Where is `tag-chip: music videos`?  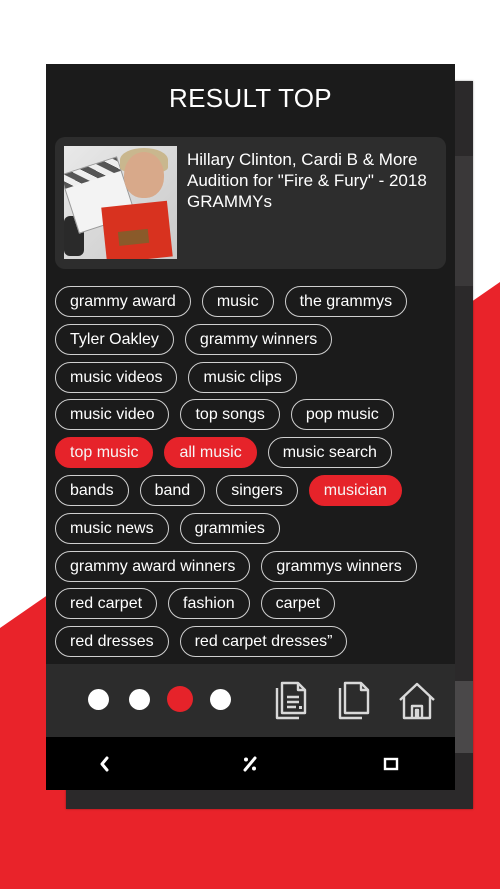 tag-chip: music videos is located at coordinates (116, 377).